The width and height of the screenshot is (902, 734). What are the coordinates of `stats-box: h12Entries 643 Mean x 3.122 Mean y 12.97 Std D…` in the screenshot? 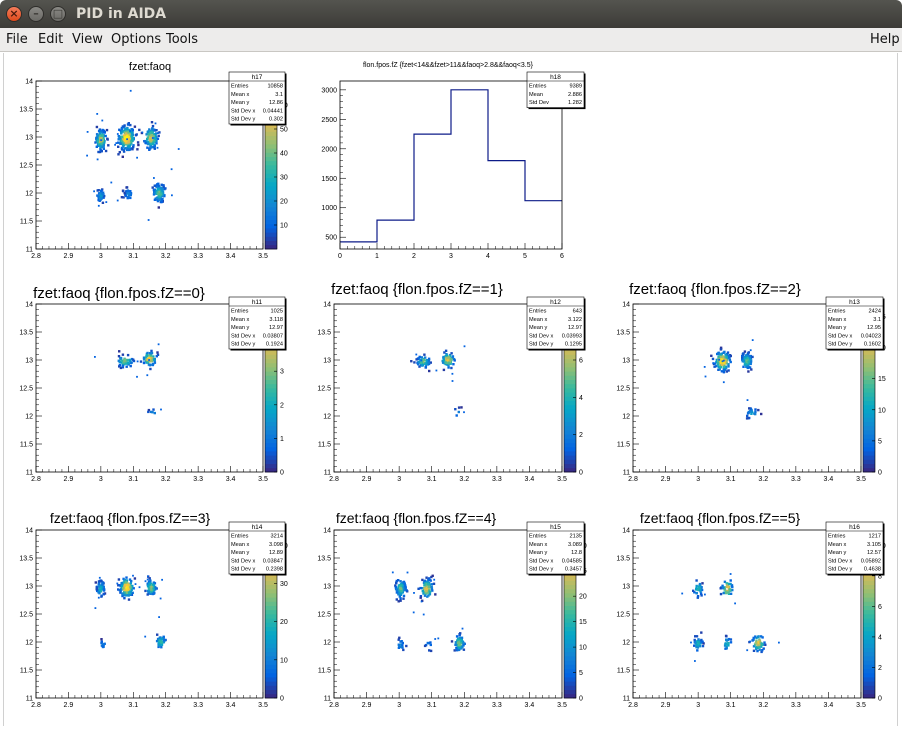 It's located at (556, 323).